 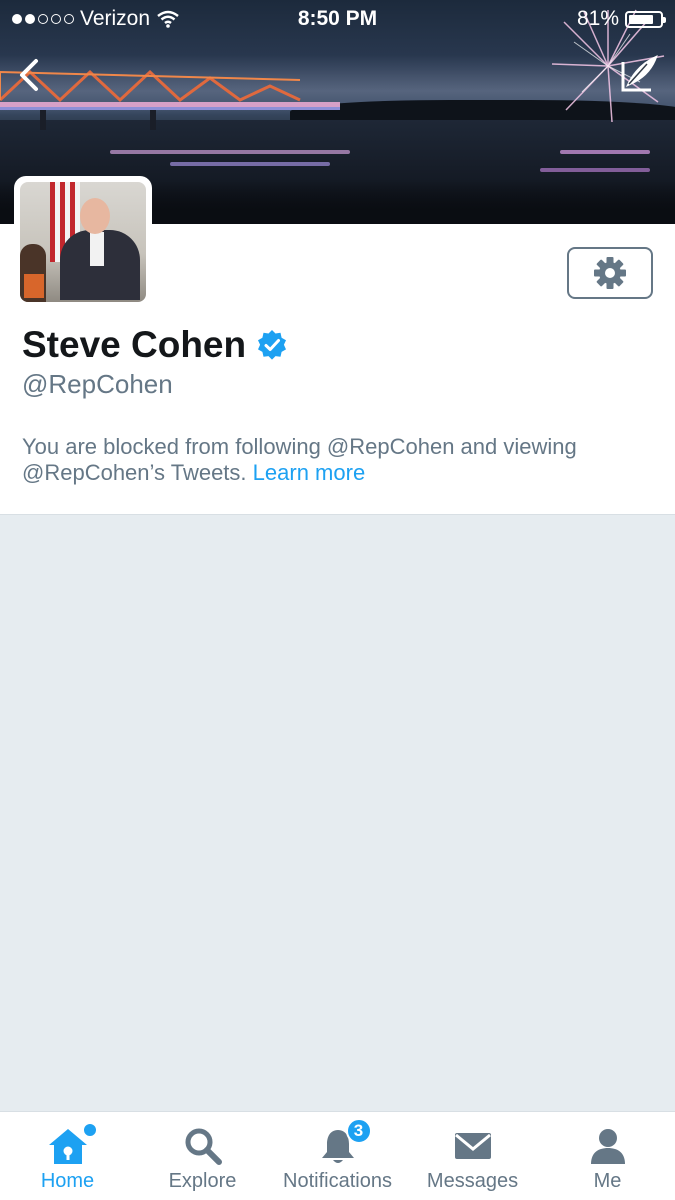 I want to click on profile-name-row: Steve Cohen, so click(x=155, y=345).